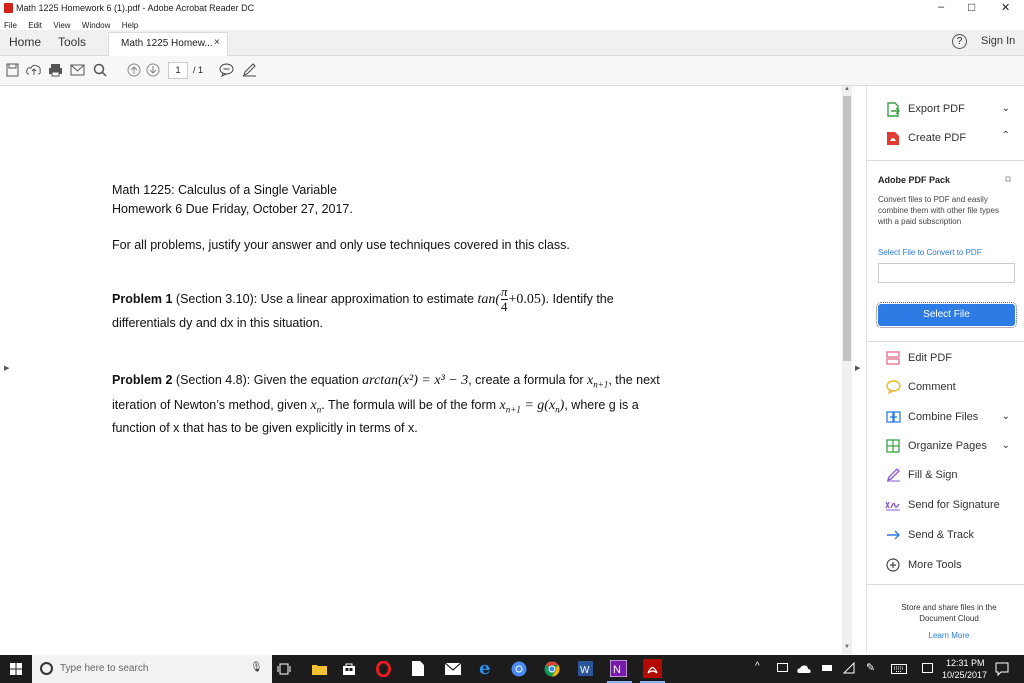 The height and width of the screenshot is (683, 1024). What do you see at coordinates (933, 475) in the screenshot?
I see `fill-sign-label: Fill & Sign` at bounding box center [933, 475].